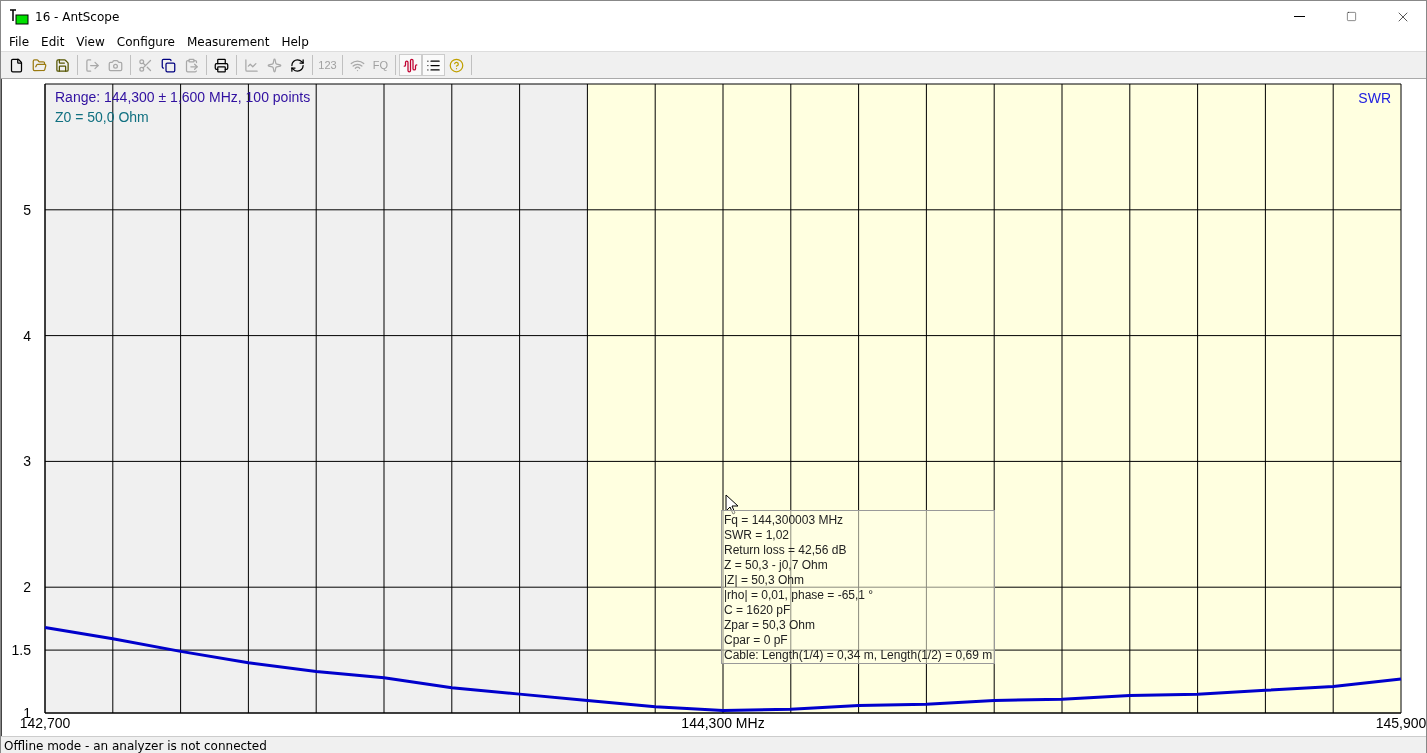  I want to click on tooltip-line: |Z| = 50,3 Ohm, so click(764, 580).